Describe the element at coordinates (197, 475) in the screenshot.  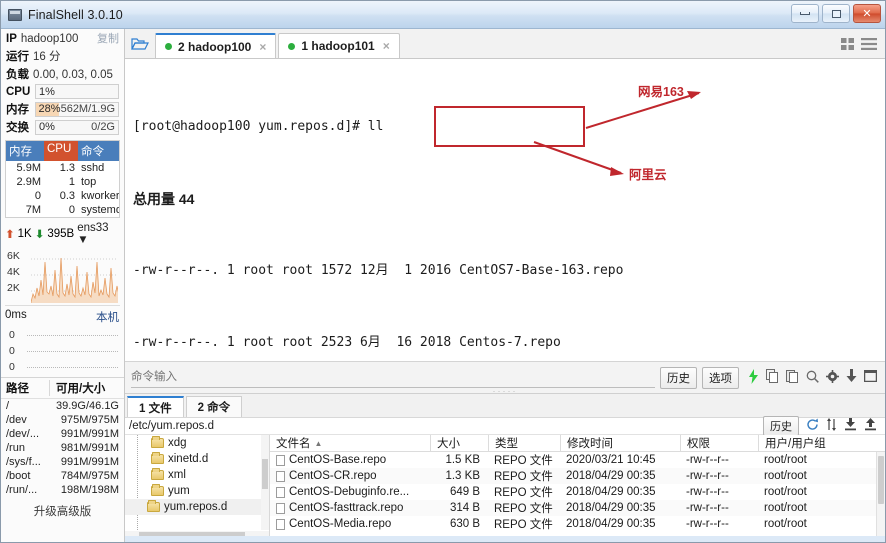
I see `tree-item-xml: xml` at that location.